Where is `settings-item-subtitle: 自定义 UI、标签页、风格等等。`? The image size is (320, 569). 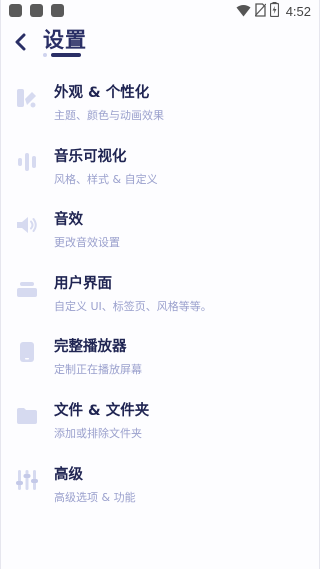
settings-item-subtitle: 自定义 UI、标签页、风格等等。 is located at coordinates (133, 306).